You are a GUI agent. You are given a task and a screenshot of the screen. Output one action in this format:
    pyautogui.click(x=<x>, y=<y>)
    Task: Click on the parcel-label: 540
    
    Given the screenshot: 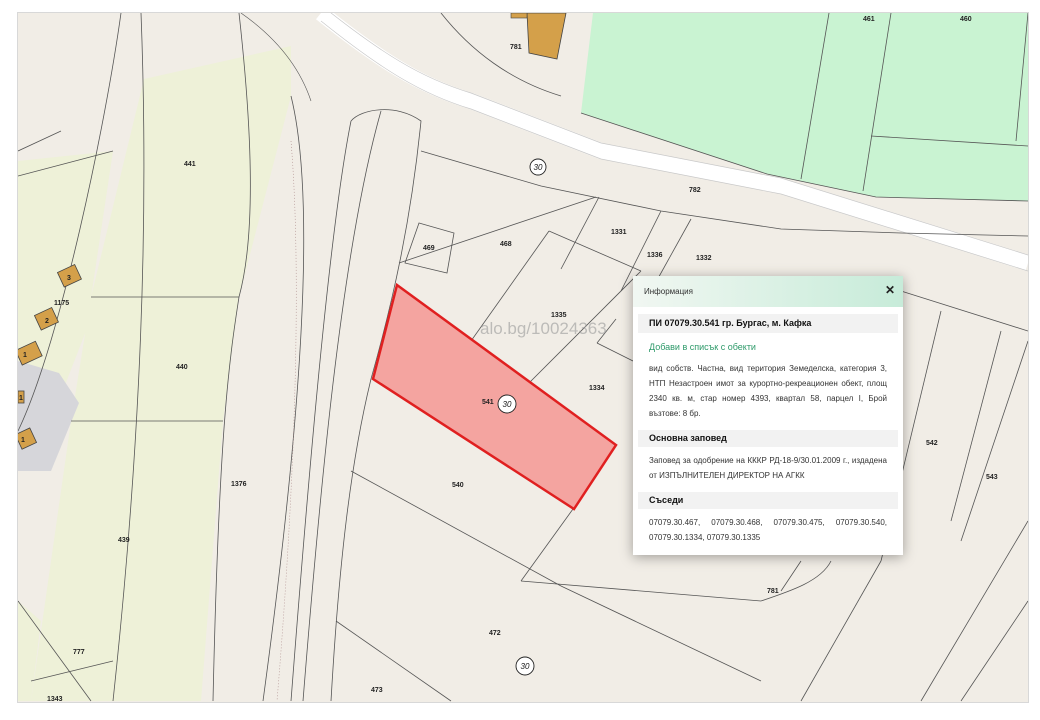 What is the action you would take?
    pyautogui.click(x=458, y=485)
    